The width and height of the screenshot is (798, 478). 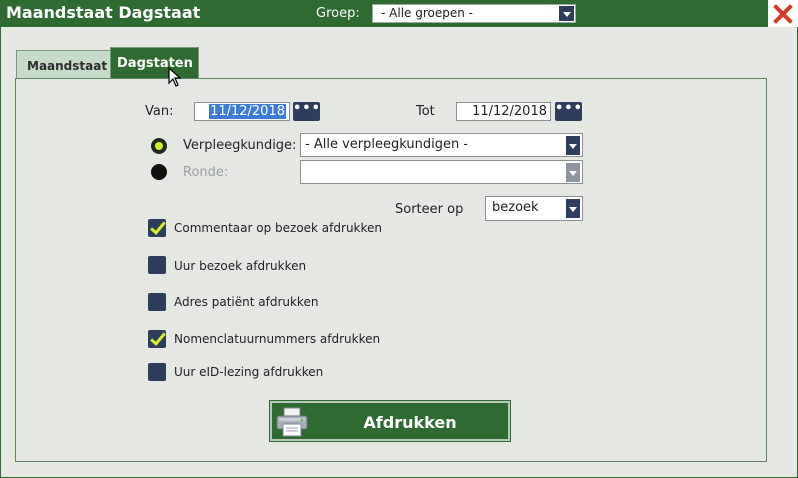 I want to click on commentaar-checkbox, so click(x=157, y=228).